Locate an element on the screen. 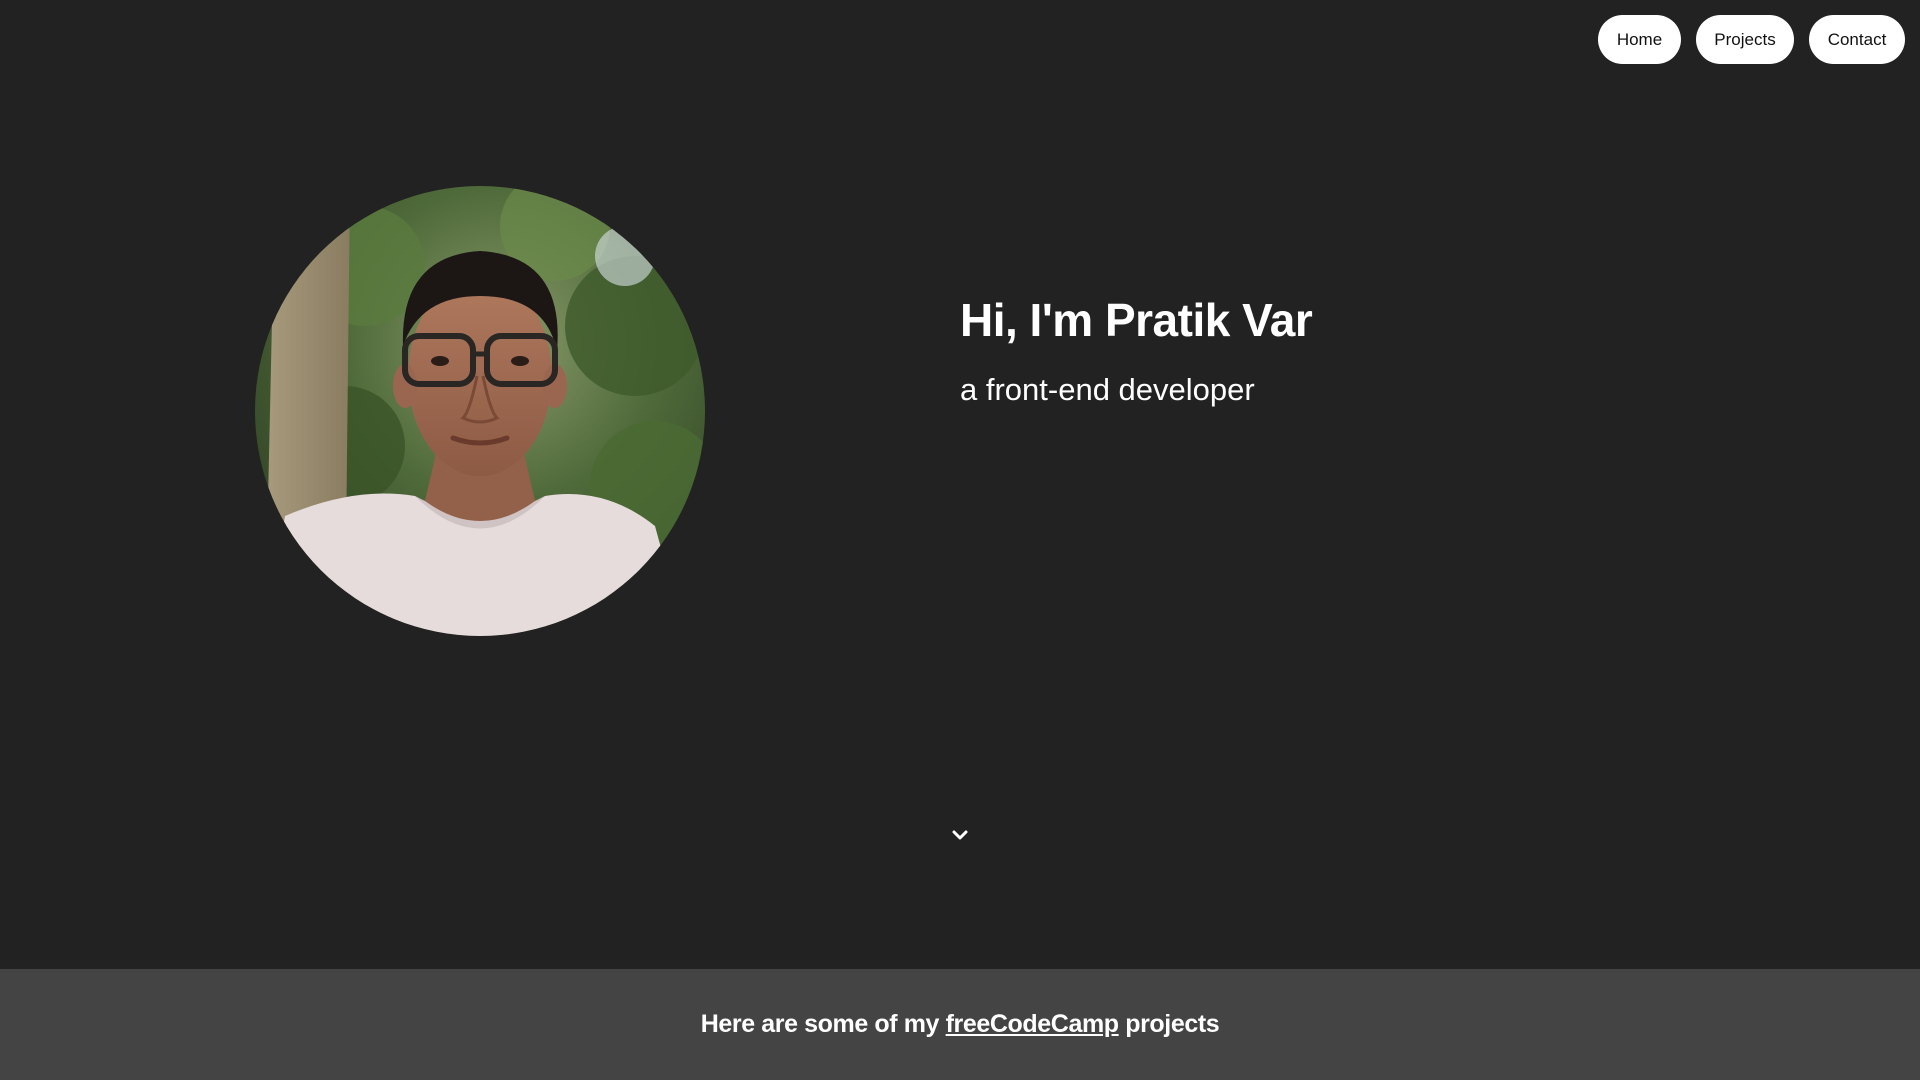 Image resolution: width=1920 pixels, height=1080 pixels. profile-photo-illustration is located at coordinates (480, 411).